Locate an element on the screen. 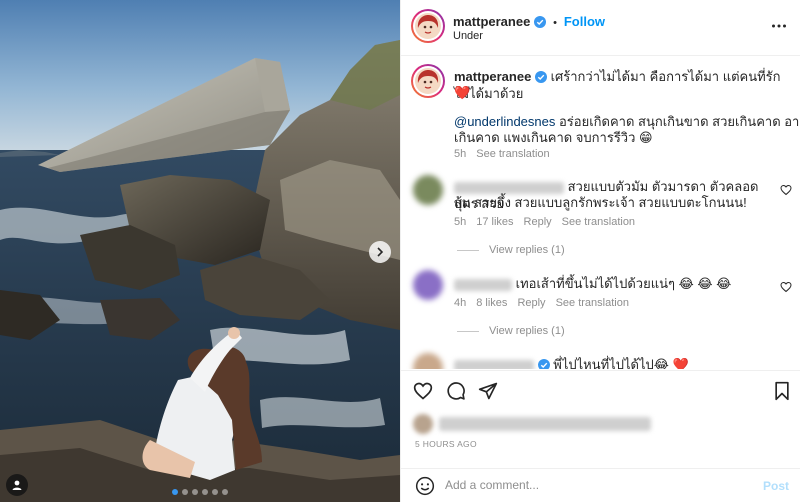 This screenshot has height=502, width=800. carousel-indicator is located at coordinates (200, 492).